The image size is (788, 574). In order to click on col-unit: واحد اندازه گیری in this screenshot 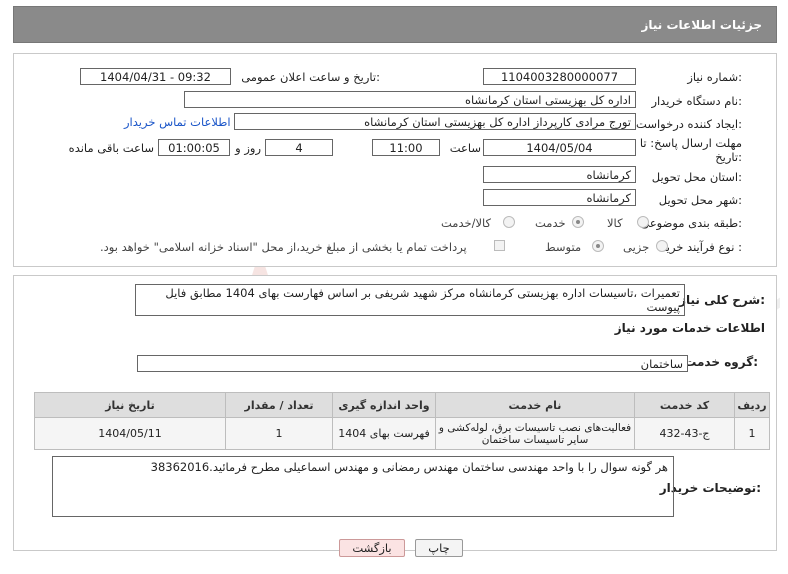, I will do `click(384, 405)`.